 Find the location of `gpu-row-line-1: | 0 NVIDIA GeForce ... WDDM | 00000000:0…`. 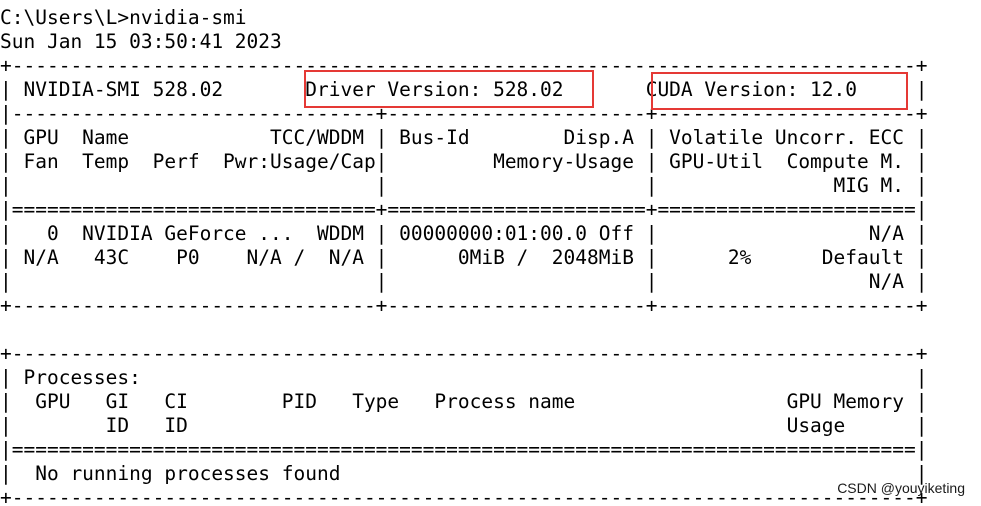

gpu-row-line-1: | 0 NVIDIA GeForce ... WDDM | 00000000:0… is located at coordinates (464, 233).